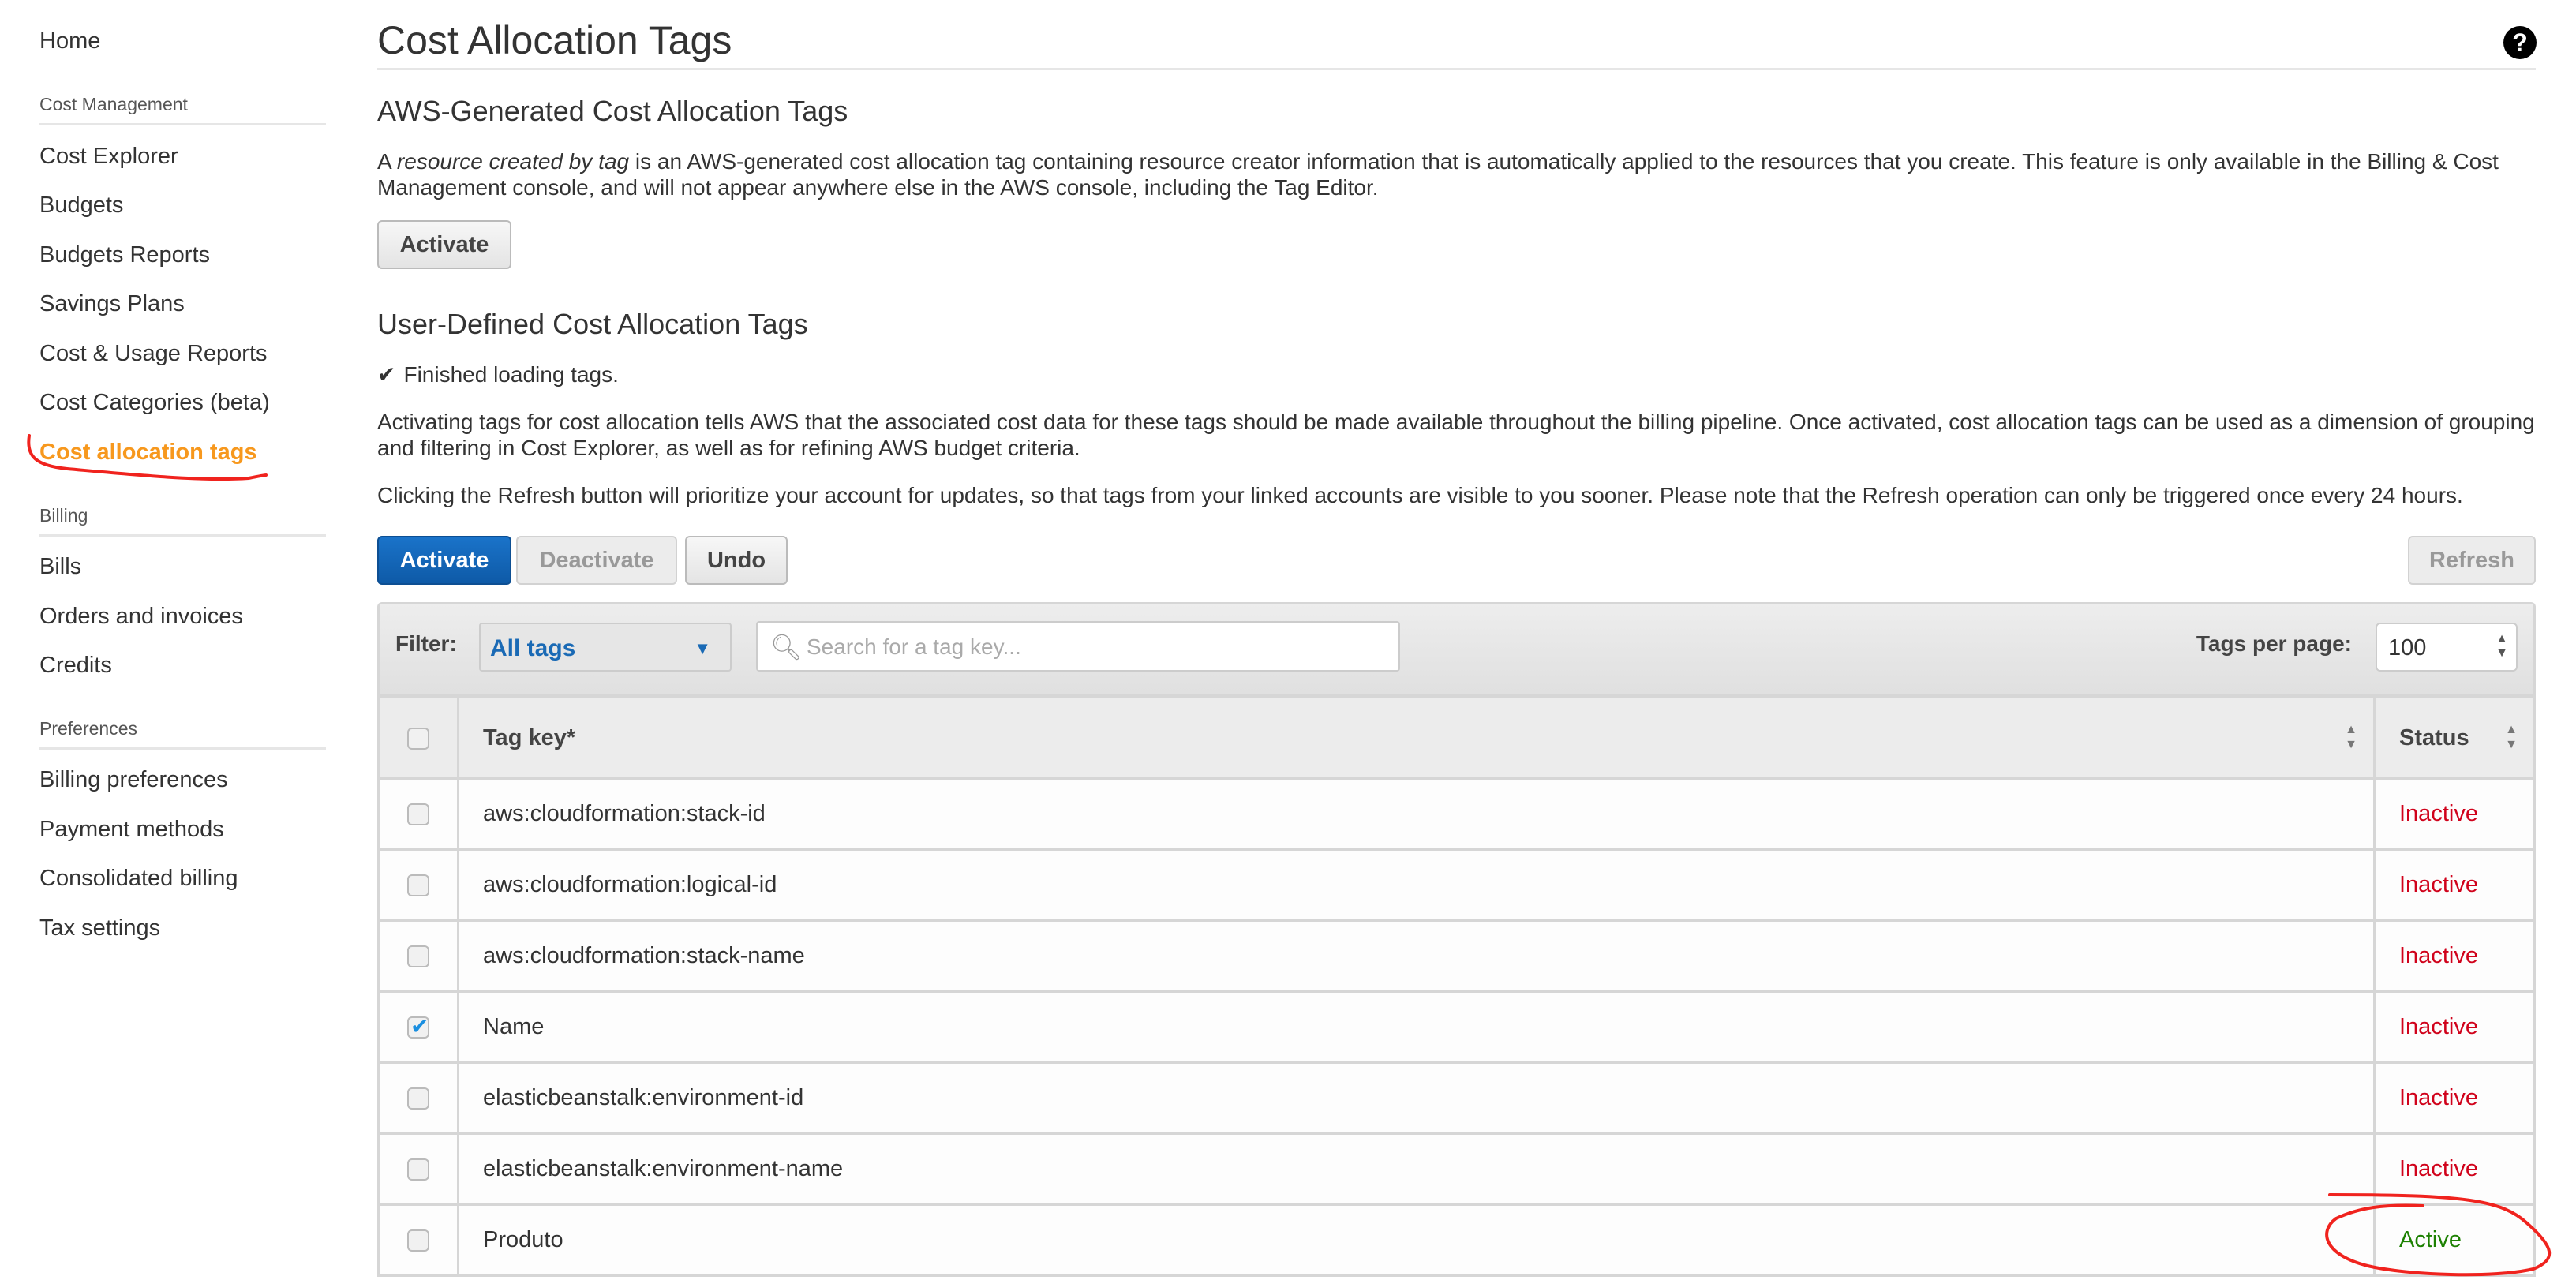 The width and height of the screenshot is (2576, 1280). I want to click on filter-selected-value: All tags, so click(533, 648).